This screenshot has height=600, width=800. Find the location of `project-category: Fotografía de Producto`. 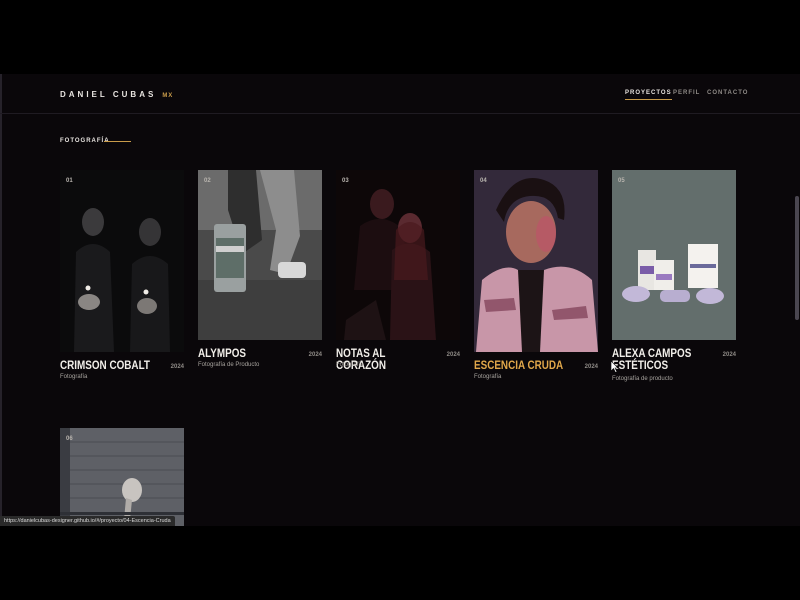

project-category: Fotografía de Producto is located at coordinates (229, 365).